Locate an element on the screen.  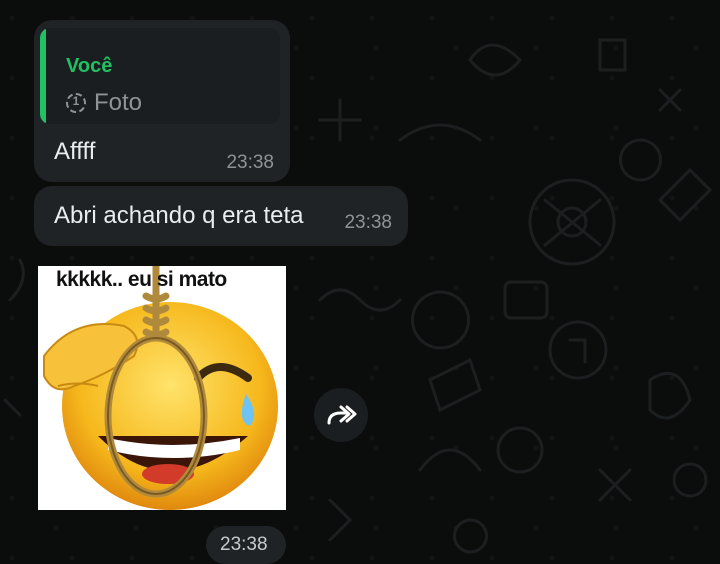
quote-body: 1 Foto is located at coordinates (104, 103).